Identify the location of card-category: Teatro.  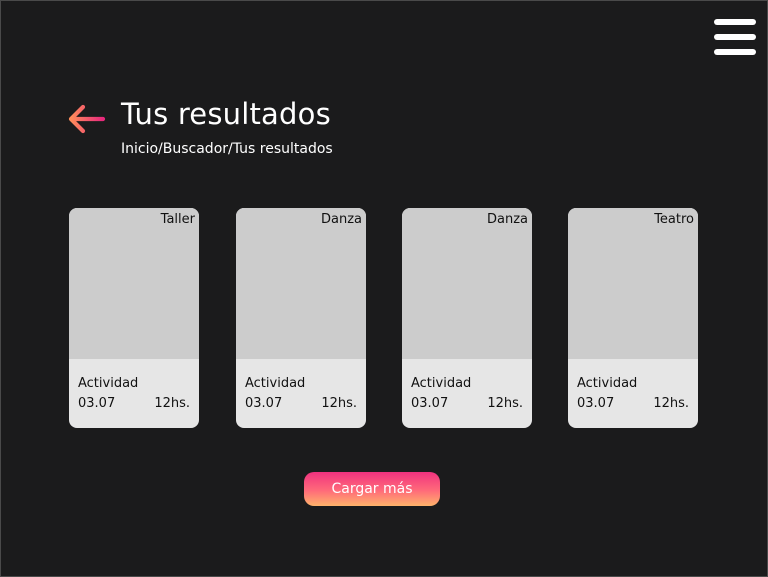
(674, 219).